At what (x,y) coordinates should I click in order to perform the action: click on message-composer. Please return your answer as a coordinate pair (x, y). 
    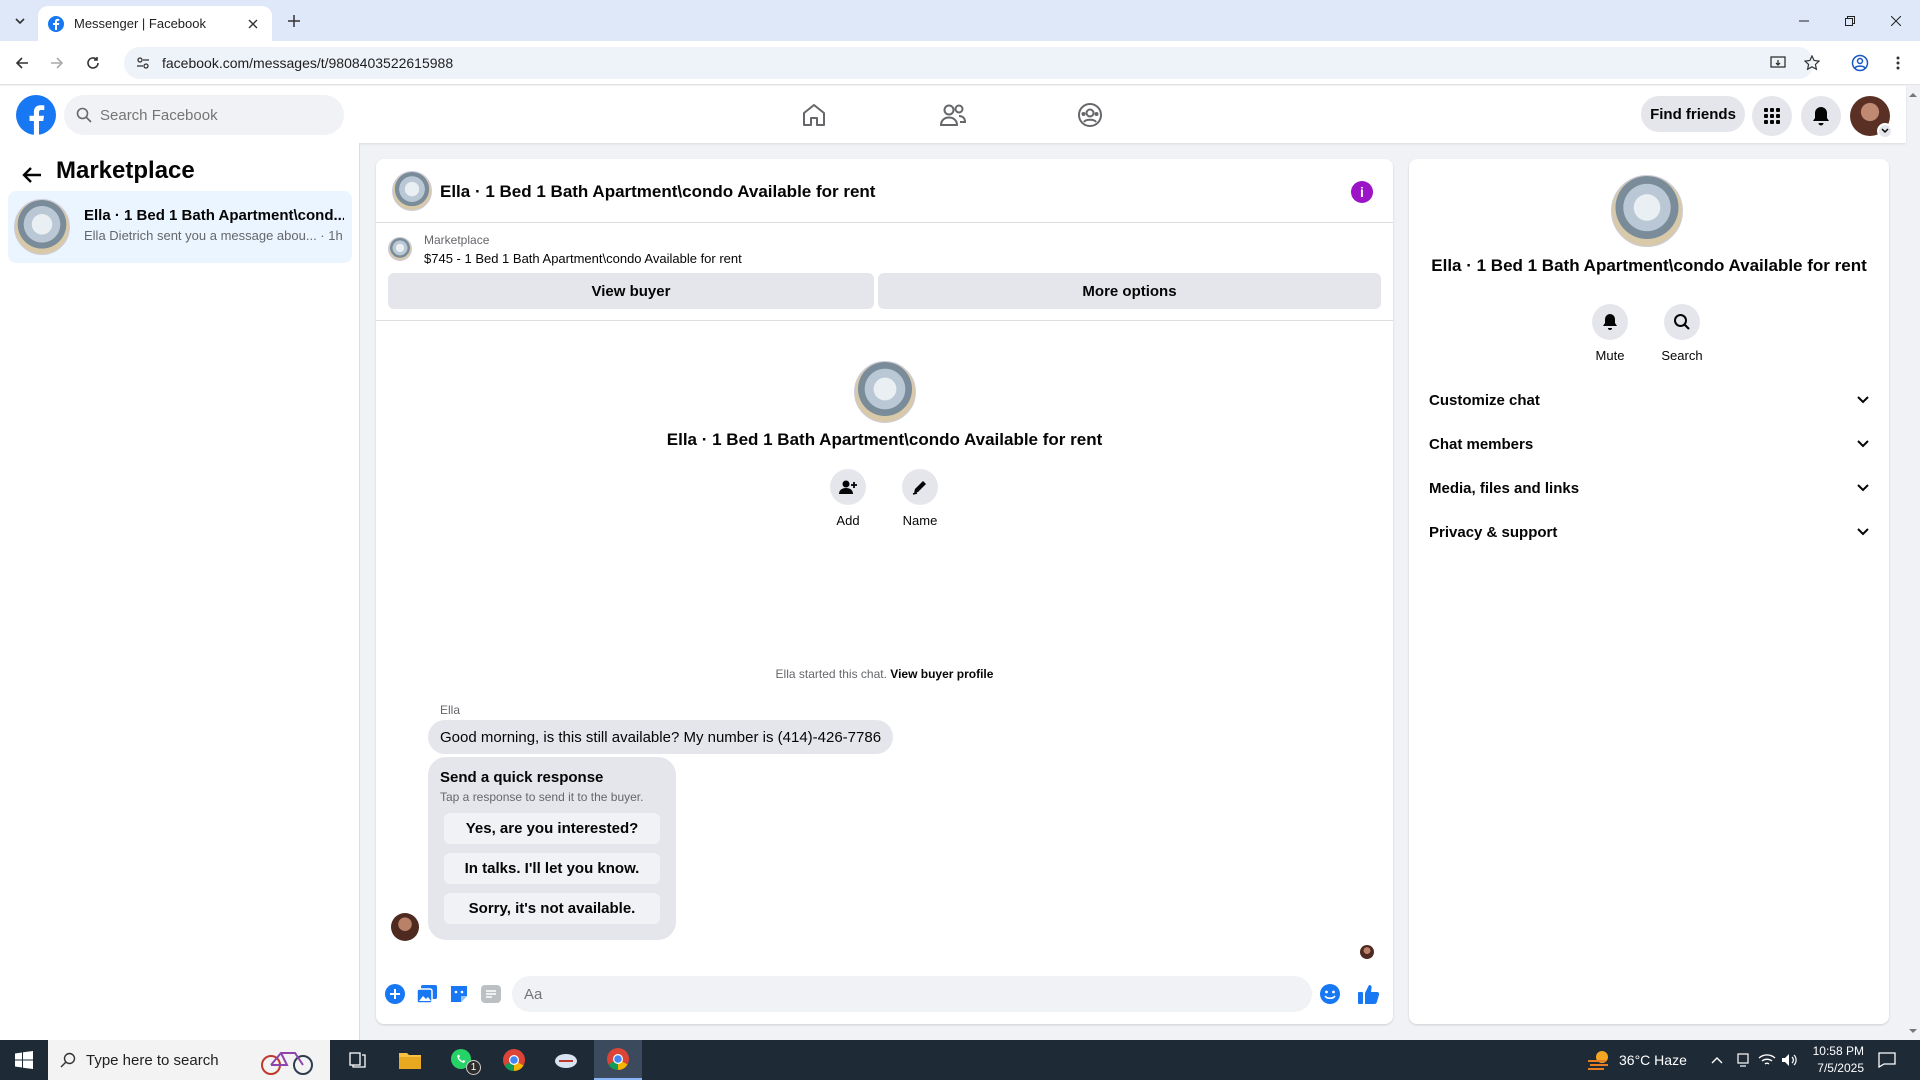
    Looking at the image, I should click on (912, 994).